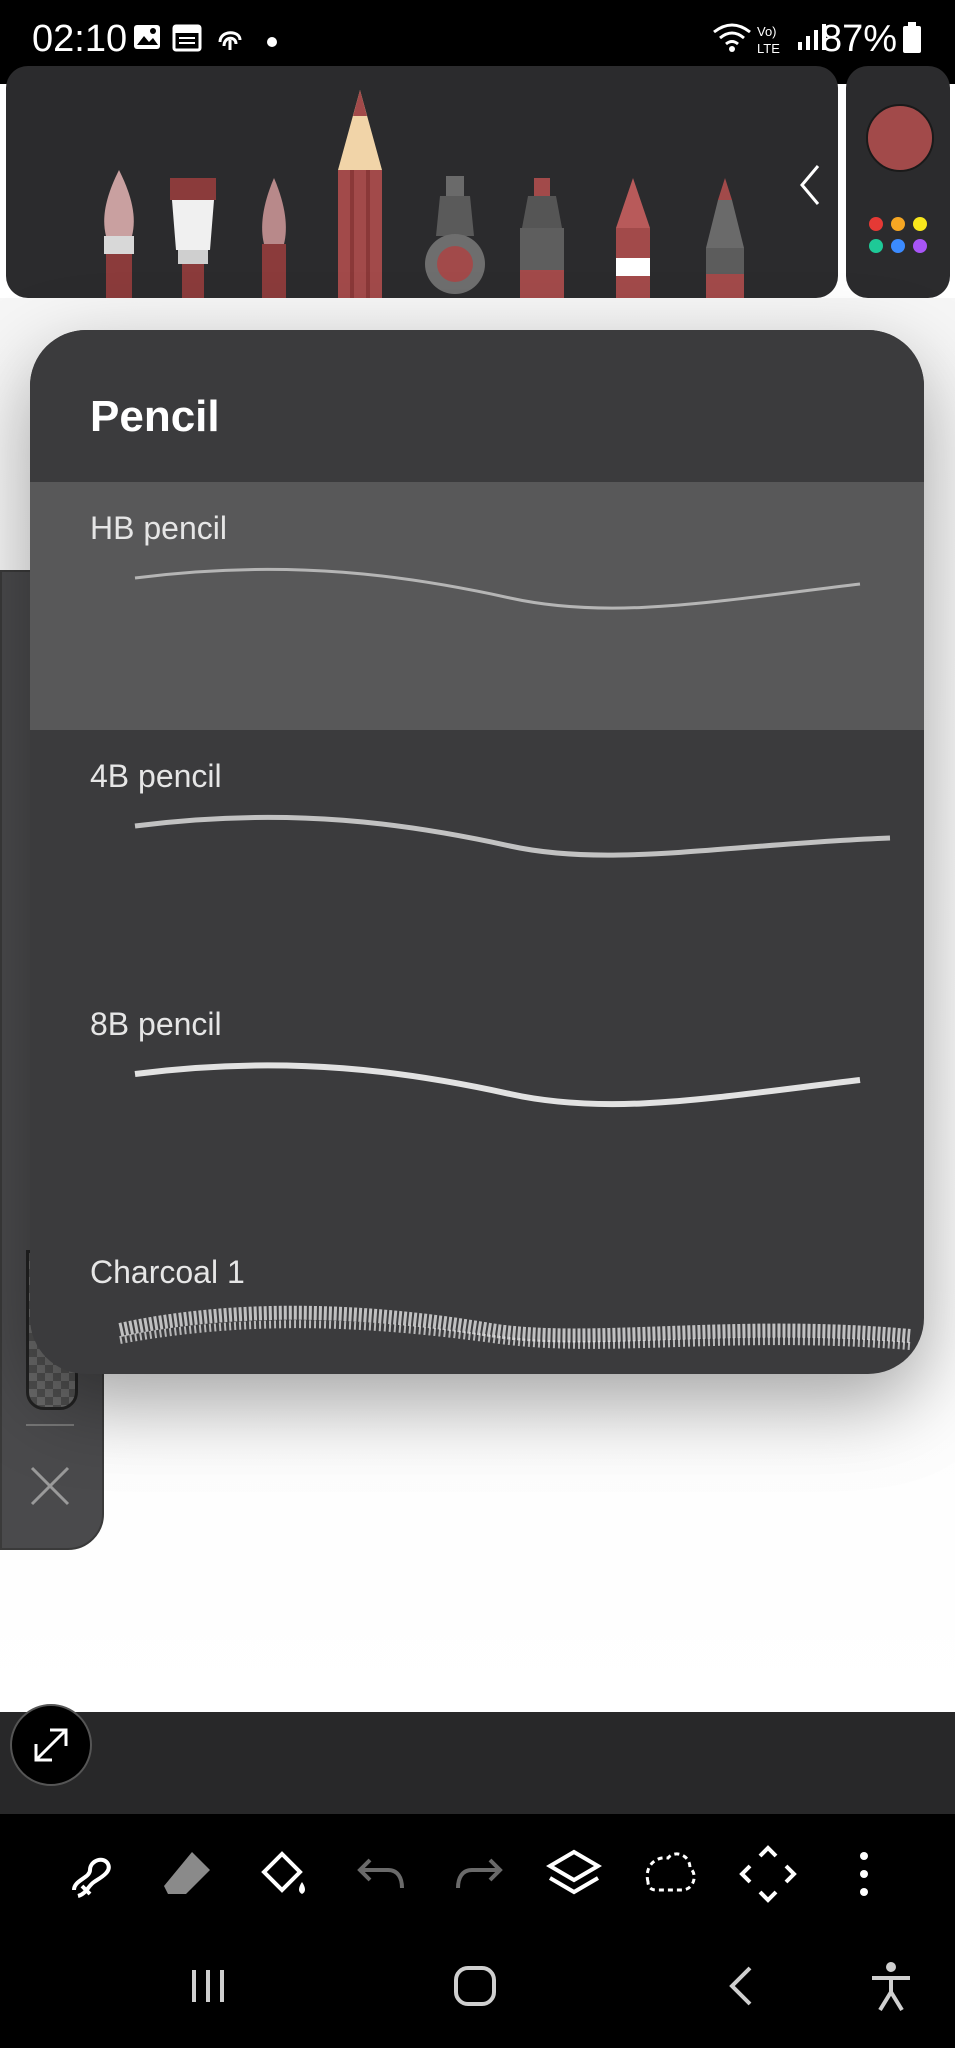 Image resolution: width=955 pixels, height=2048 pixels. I want to click on more-icon, so click(864, 1874).